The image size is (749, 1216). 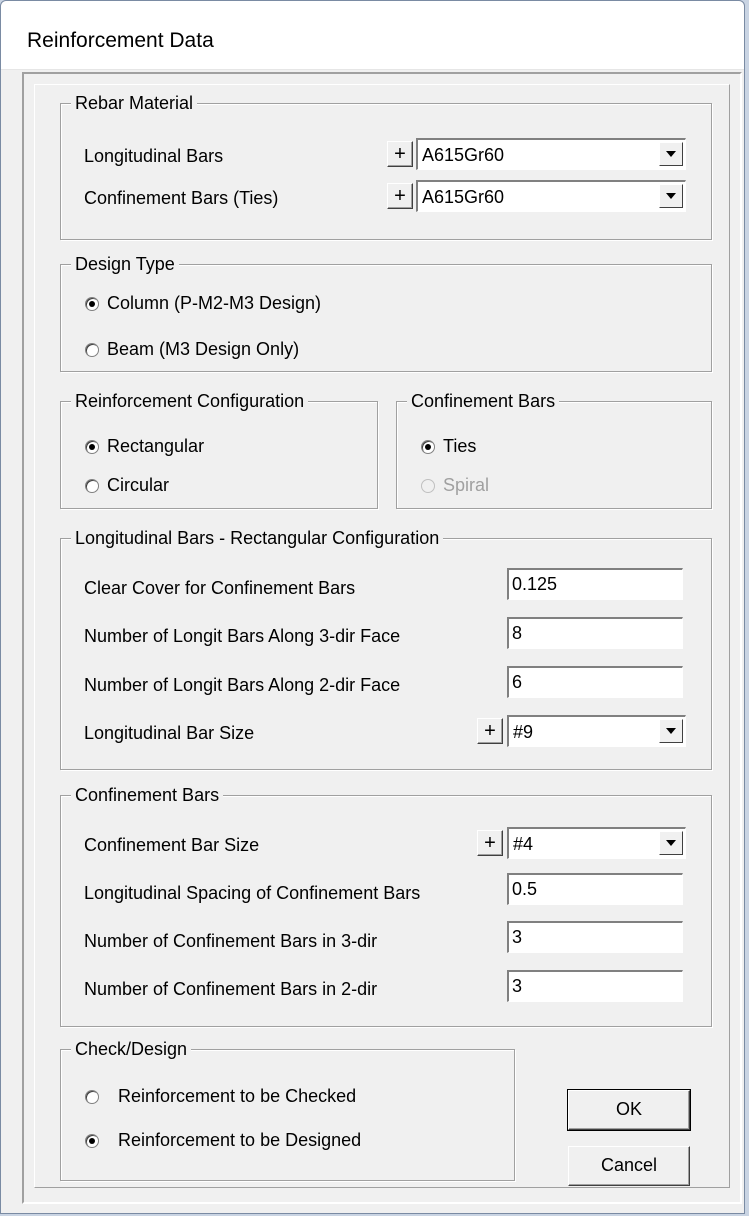 I want to click on longit-bars-2dir-field: 6, so click(x=595, y=682).